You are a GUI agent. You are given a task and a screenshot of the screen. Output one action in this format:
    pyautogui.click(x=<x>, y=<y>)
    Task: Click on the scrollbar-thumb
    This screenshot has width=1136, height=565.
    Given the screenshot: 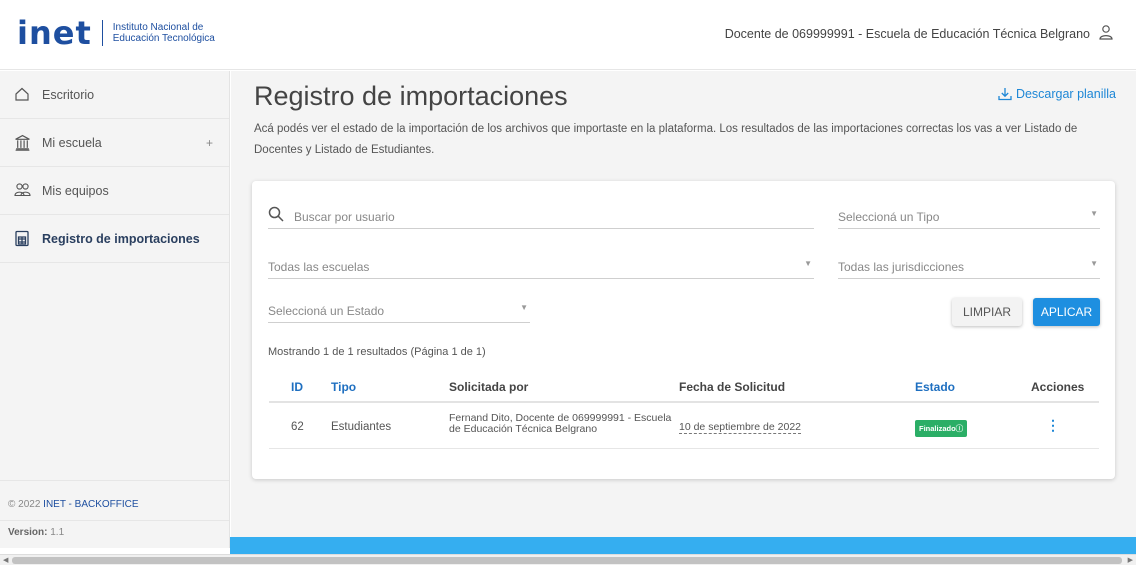 What is the action you would take?
    pyautogui.click(x=567, y=560)
    